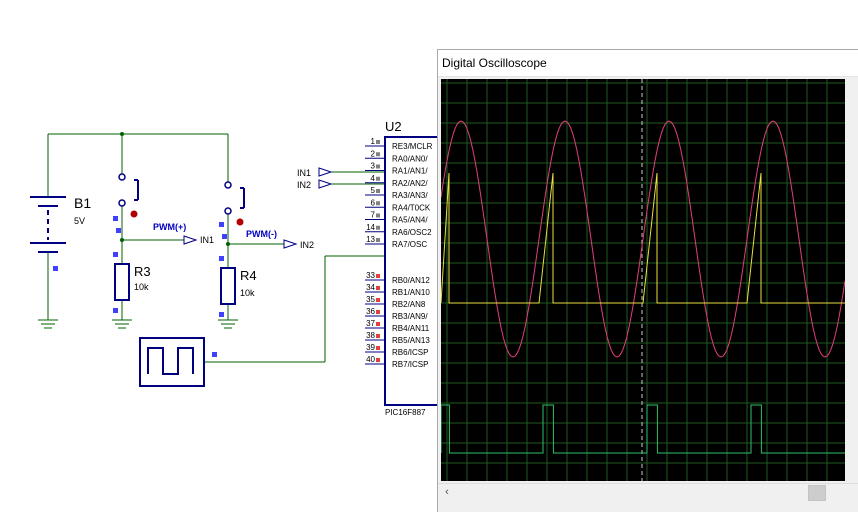 The image size is (858, 512). I want to click on mcu-ref: U2, so click(393, 126).